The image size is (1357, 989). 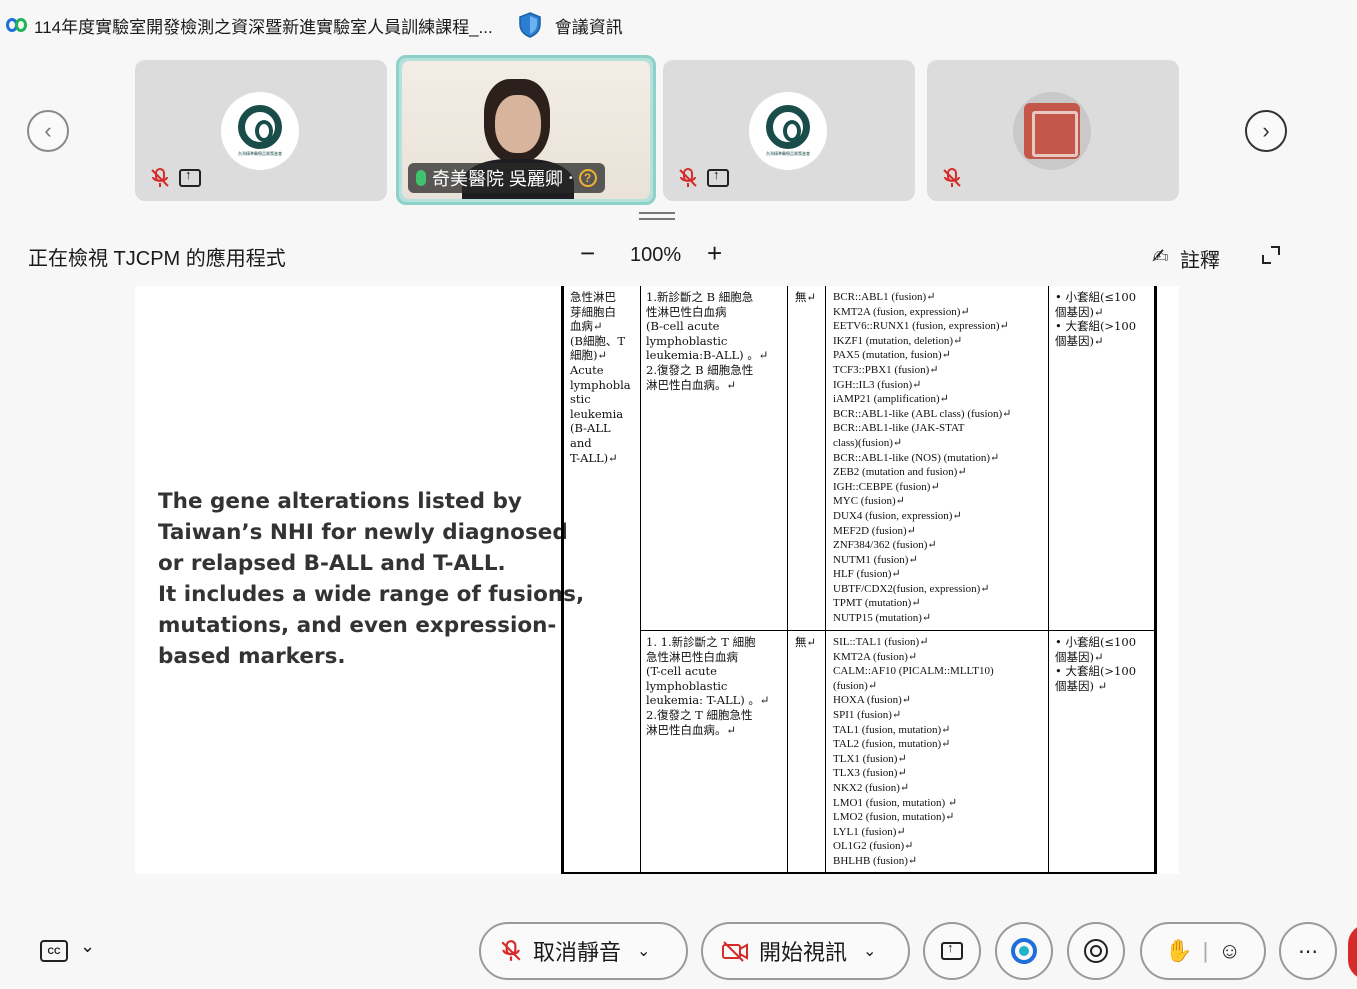 I want to click on share-button, so click(x=952, y=951).